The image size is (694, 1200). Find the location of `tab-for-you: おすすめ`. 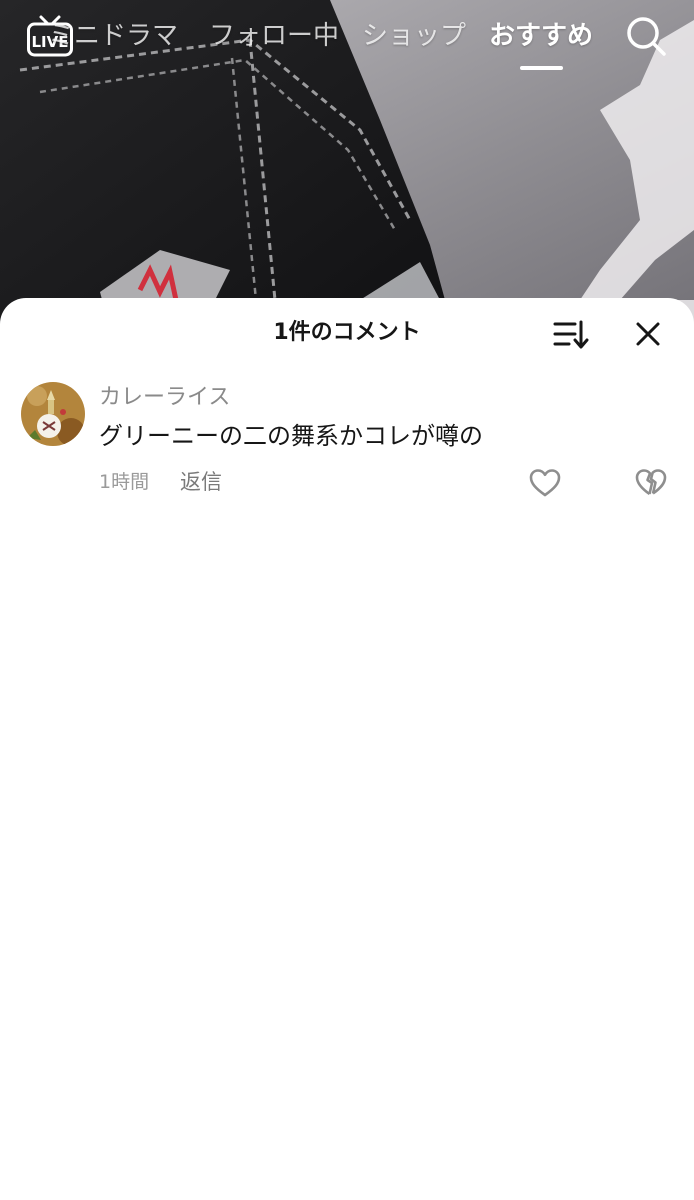

tab-for-you: おすすめ is located at coordinates (541, 36).